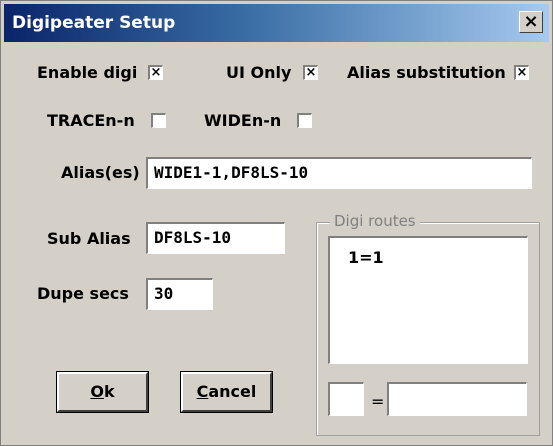 The image size is (553, 446). Describe the element at coordinates (215, 238) in the screenshot. I see `sub-alias-input: DF8LS-10` at that location.